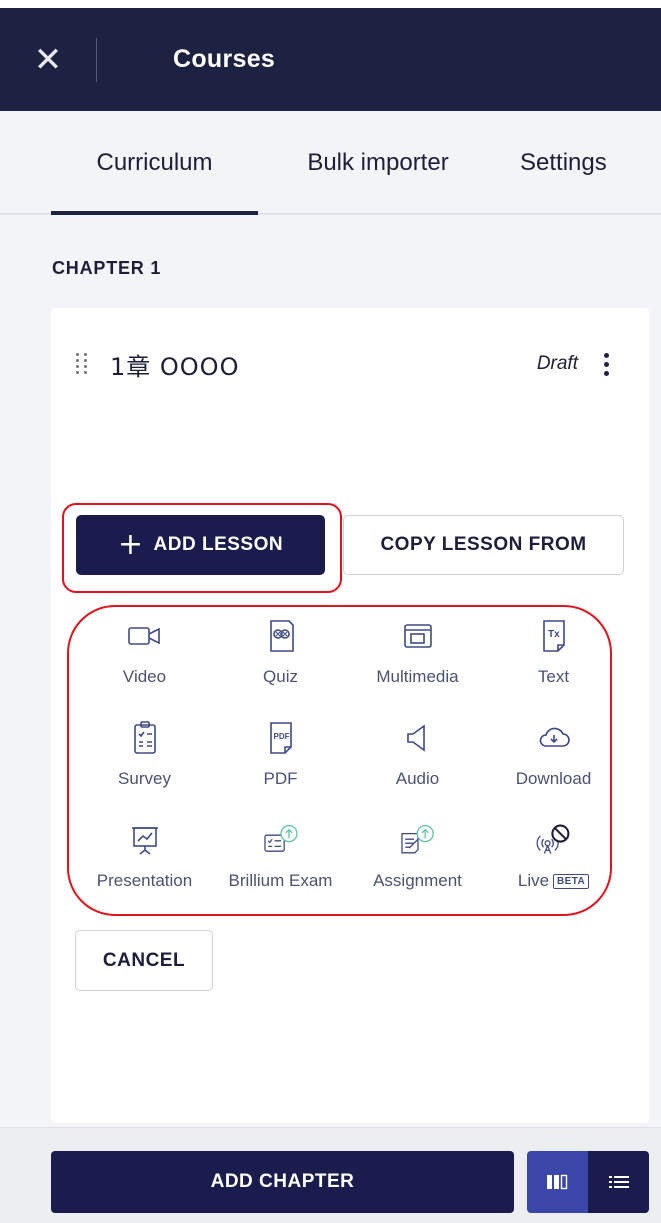 This screenshot has width=661, height=1223. Describe the element at coordinates (280, 778) in the screenshot. I see `lesson-type-label: PDF` at that location.